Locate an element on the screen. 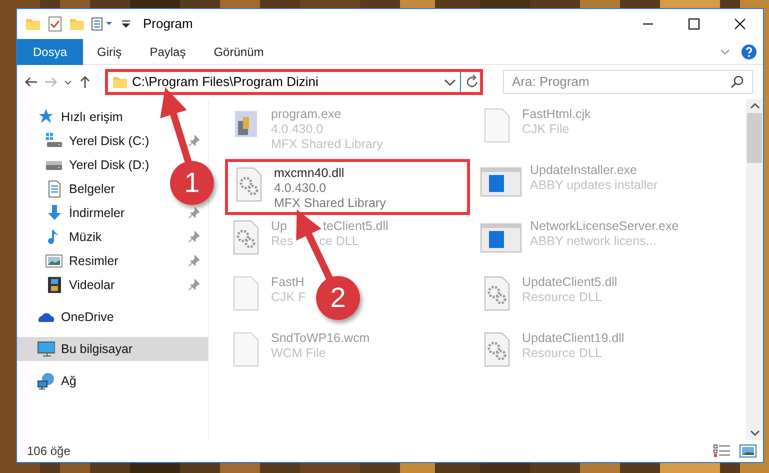  file-detail: CJK F is located at coordinates (288, 297).